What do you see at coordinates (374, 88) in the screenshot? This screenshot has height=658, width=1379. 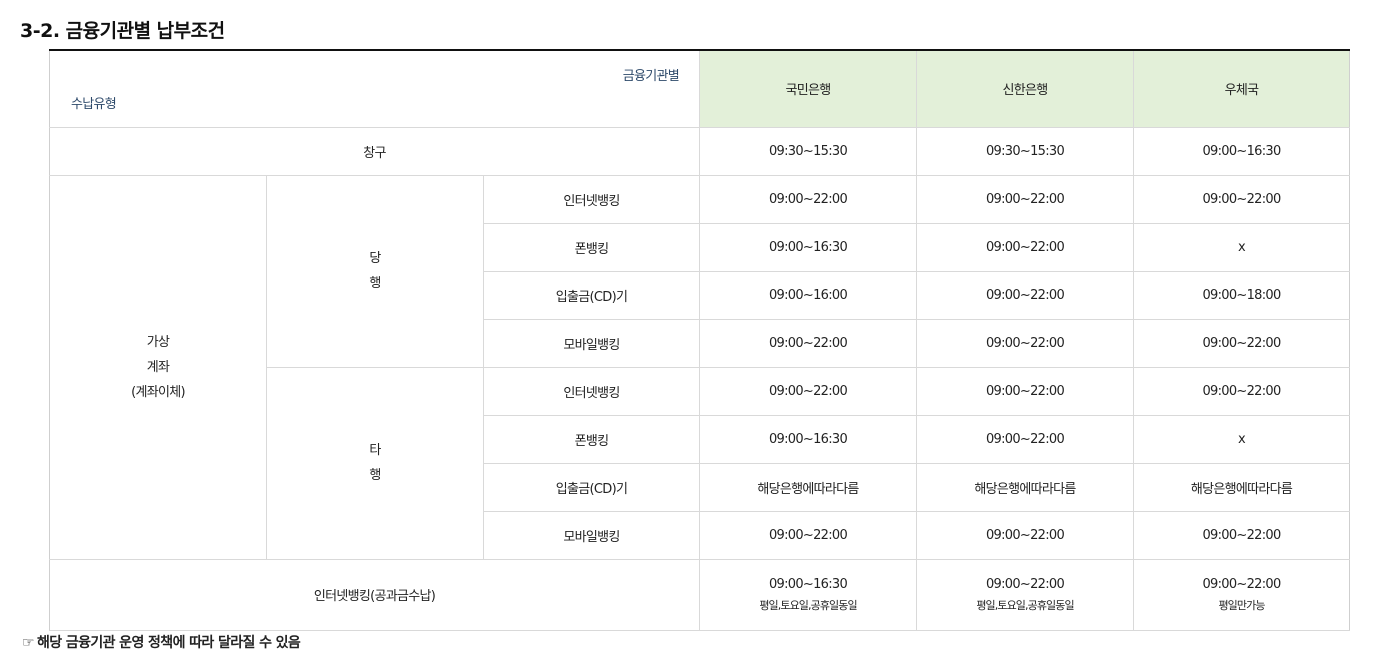 I see `corner-header-cell: 금융기관별 수납유형` at bounding box center [374, 88].